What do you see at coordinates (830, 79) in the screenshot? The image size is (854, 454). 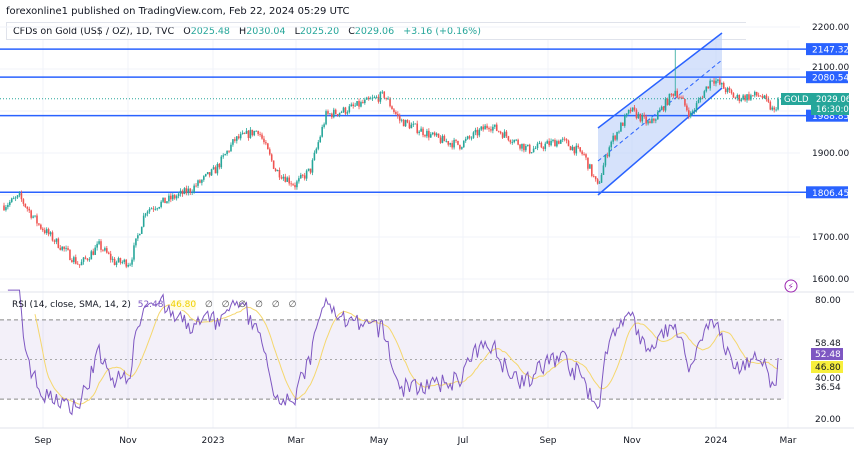 I see `level-label: 2080.54` at bounding box center [830, 79].